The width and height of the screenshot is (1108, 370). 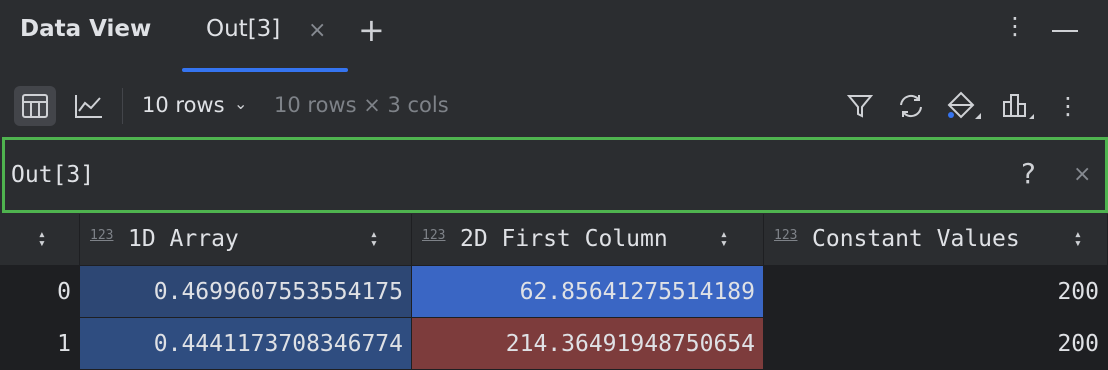 What do you see at coordinates (361, 105) in the screenshot?
I see `dimensions-label: 10 rows × 3 cols` at bounding box center [361, 105].